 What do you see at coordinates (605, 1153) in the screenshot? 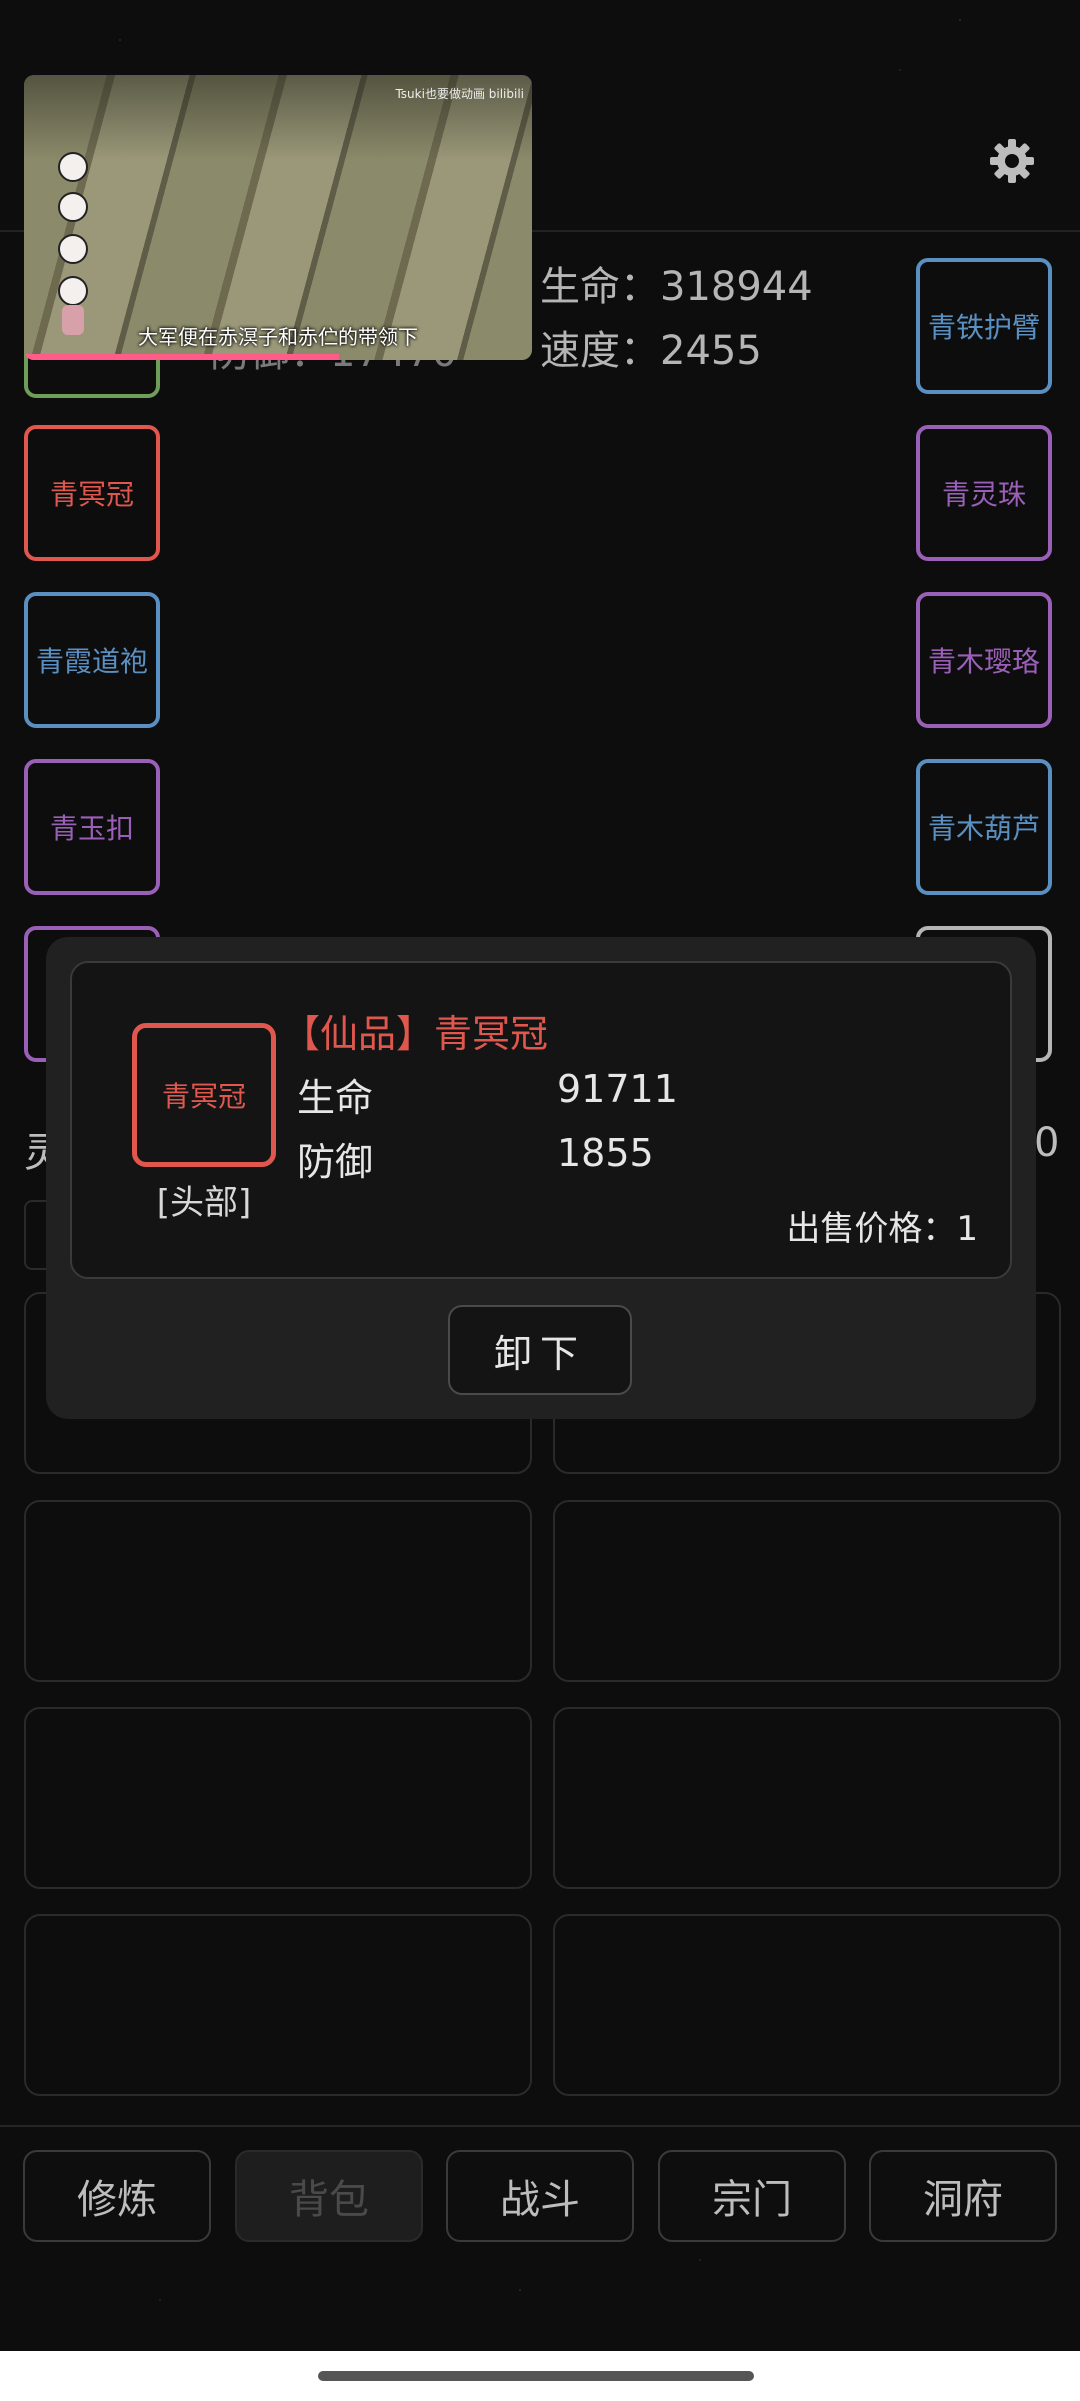
I see `attr-value-defense: 1855` at bounding box center [605, 1153].